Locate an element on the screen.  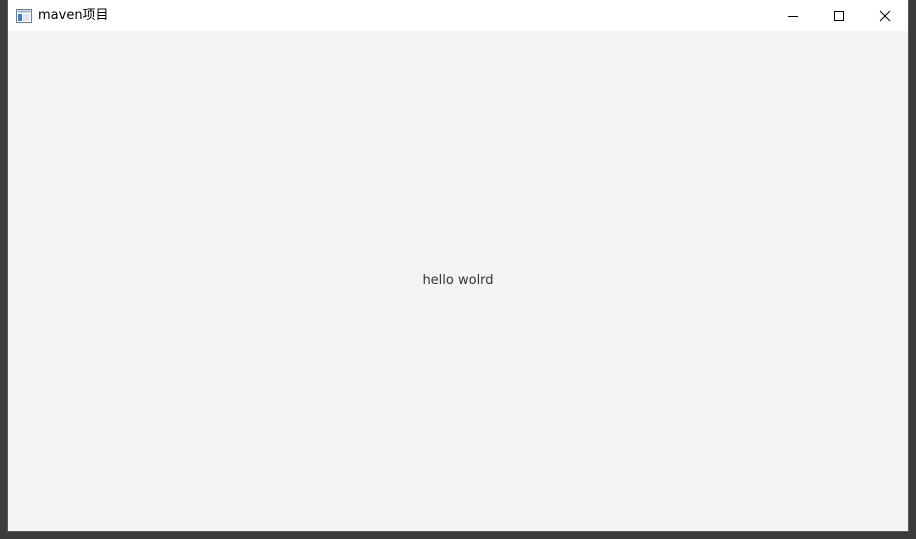
hello-label: hello wolrd is located at coordinates (458, 280).